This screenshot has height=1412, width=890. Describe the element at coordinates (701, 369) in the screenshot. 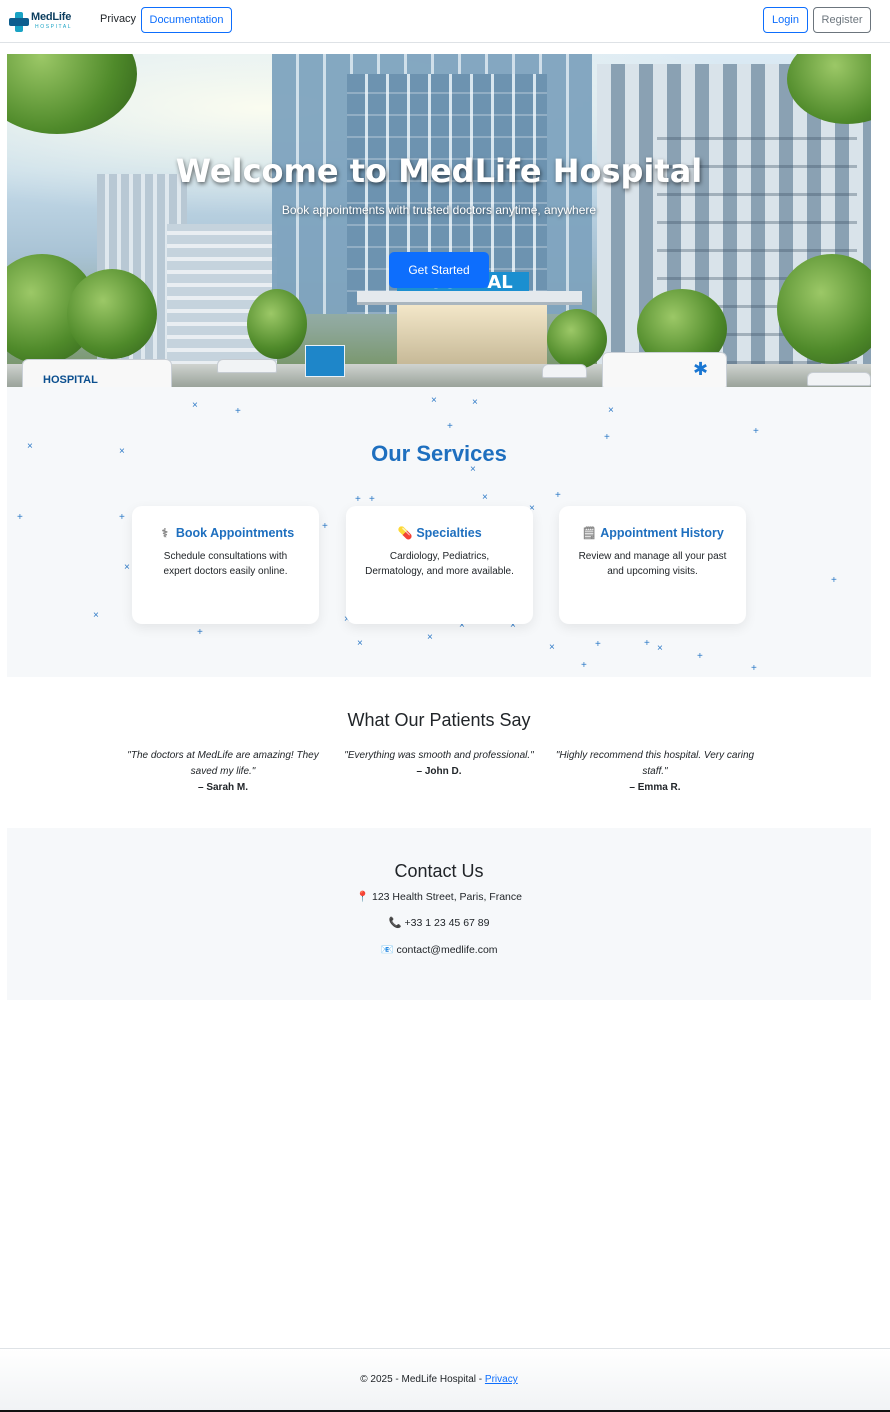

I see `star-of-life-icon: ✱` at that location.